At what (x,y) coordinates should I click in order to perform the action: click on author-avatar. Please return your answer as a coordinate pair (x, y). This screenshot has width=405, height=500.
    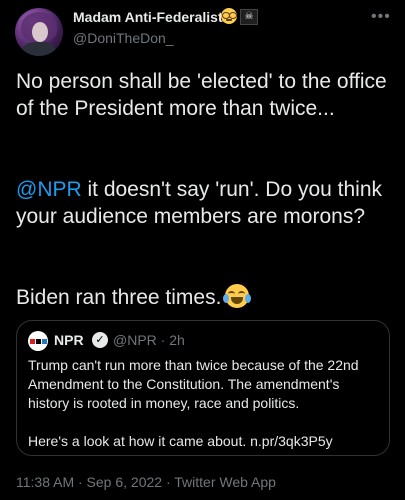
    Looking at the image, I should click on (39, 32).